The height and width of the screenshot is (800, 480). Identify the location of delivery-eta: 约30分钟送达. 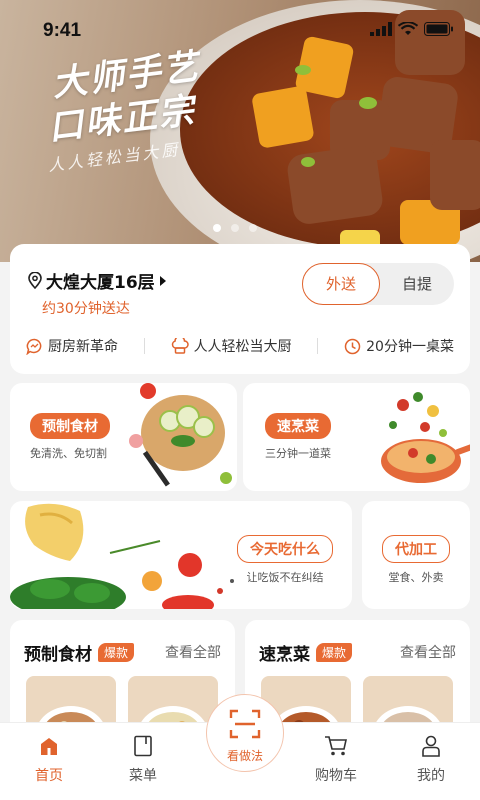
(86, 309).